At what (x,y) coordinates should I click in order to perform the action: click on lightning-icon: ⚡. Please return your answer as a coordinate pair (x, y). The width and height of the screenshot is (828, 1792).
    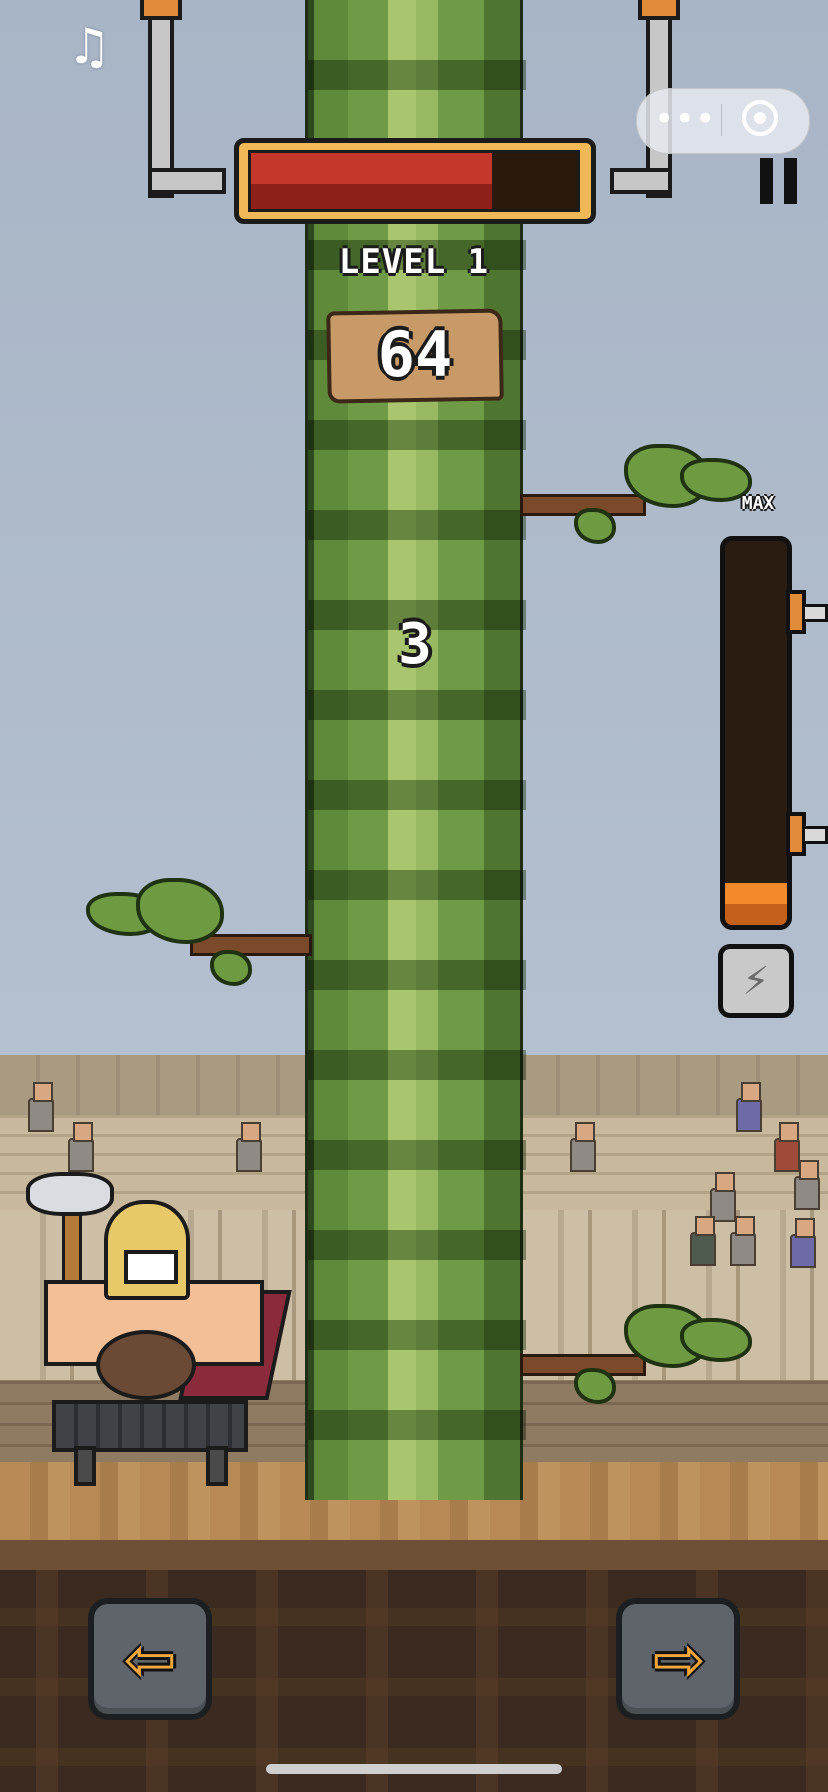
    Looking at the image, I should click on (756, 981).